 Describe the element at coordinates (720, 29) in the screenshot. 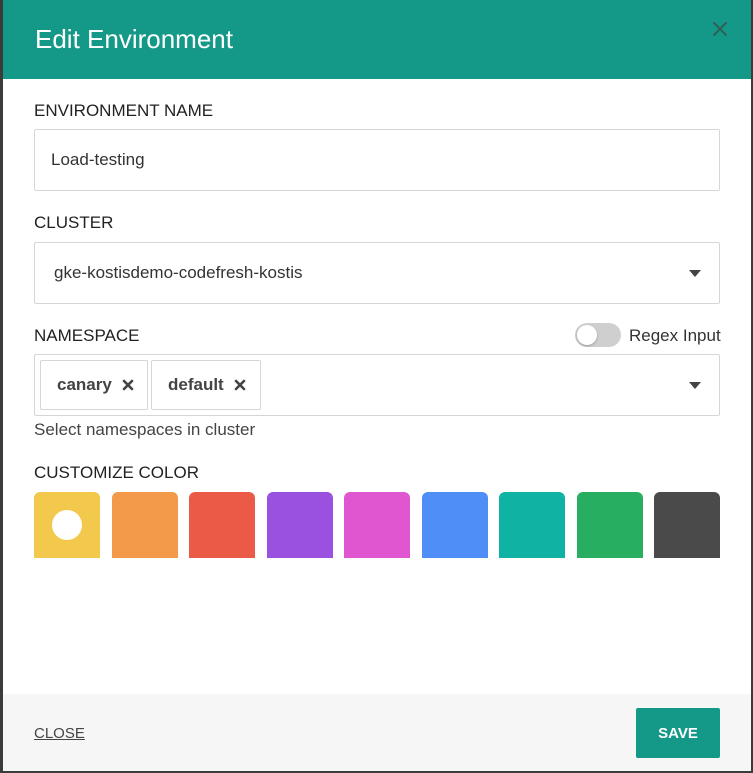

I see `close-icon` at that location.